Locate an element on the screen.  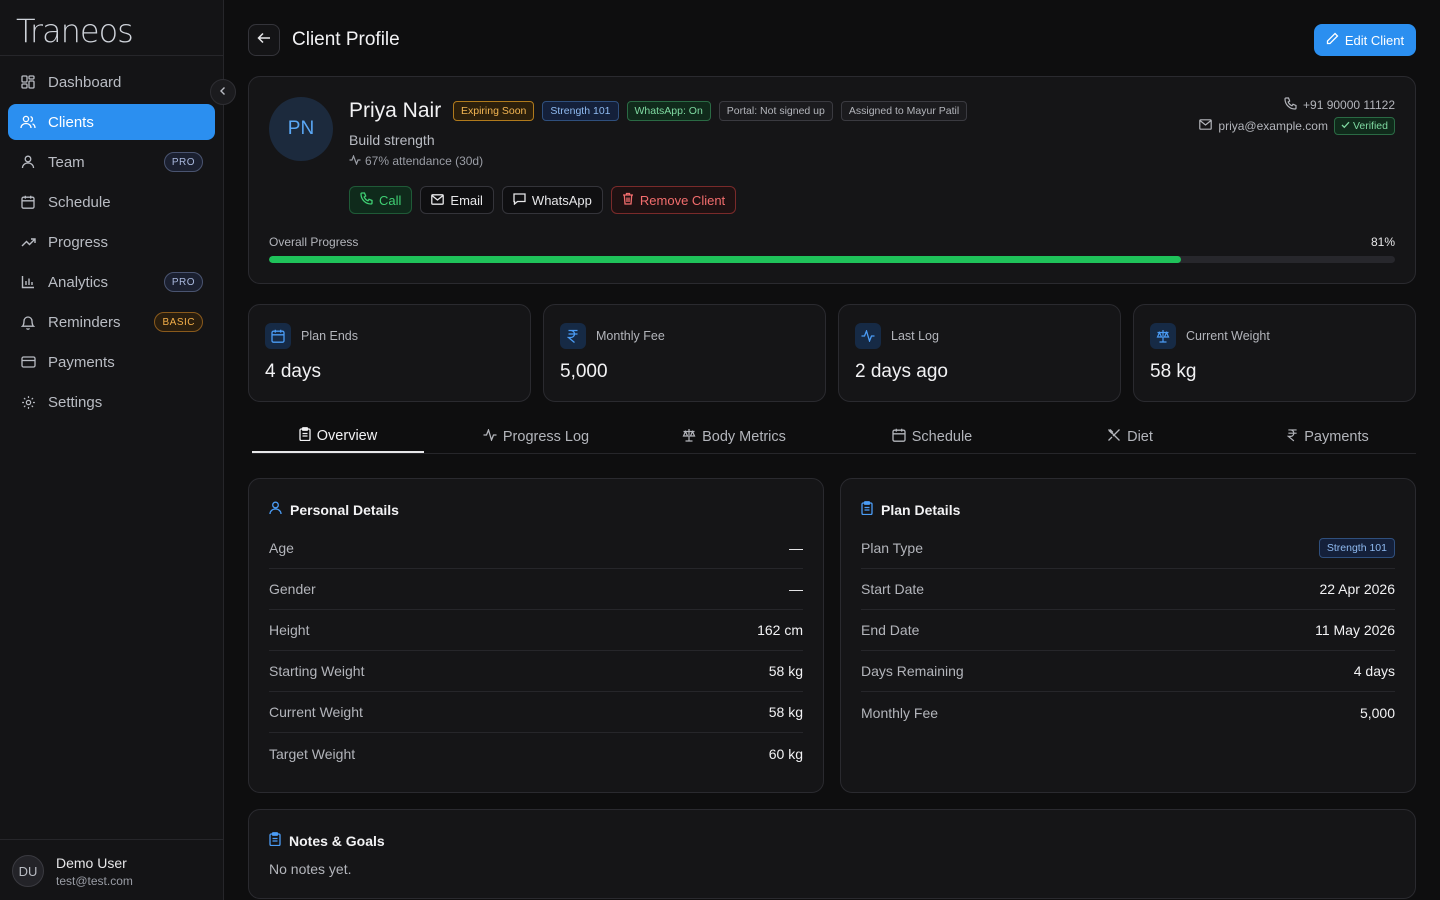
overall-progress-fill is located at coordinates (725, 259).